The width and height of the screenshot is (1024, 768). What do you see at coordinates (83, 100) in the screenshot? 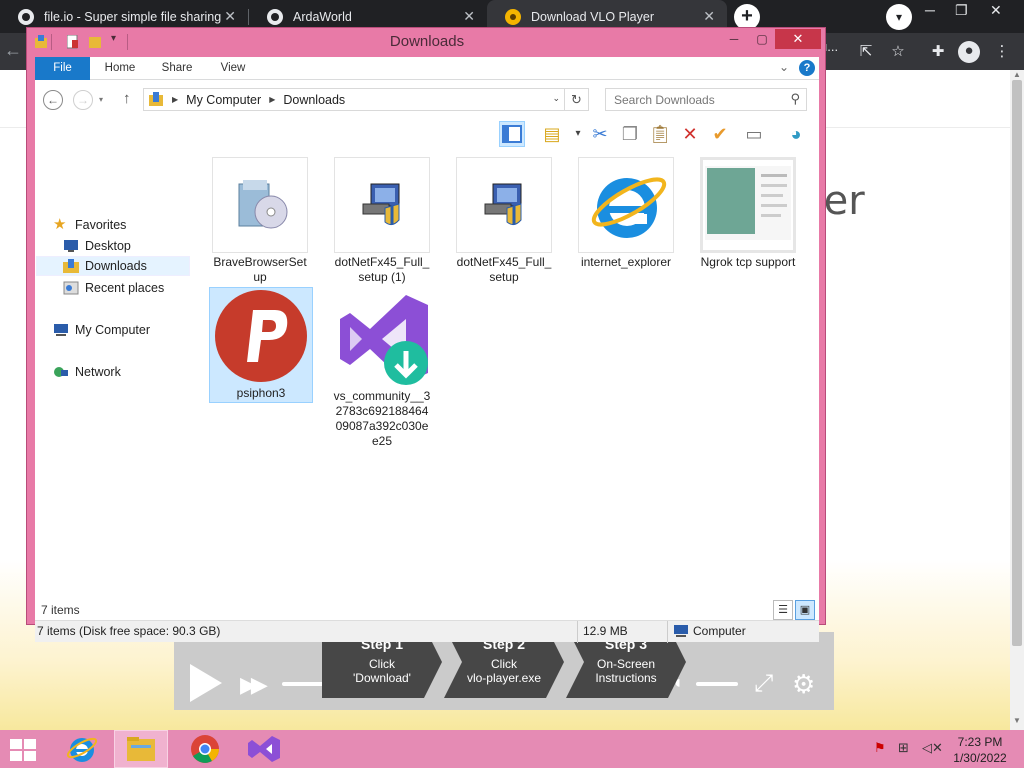
I see `forward-button: →` at bounding box center [83, 100].